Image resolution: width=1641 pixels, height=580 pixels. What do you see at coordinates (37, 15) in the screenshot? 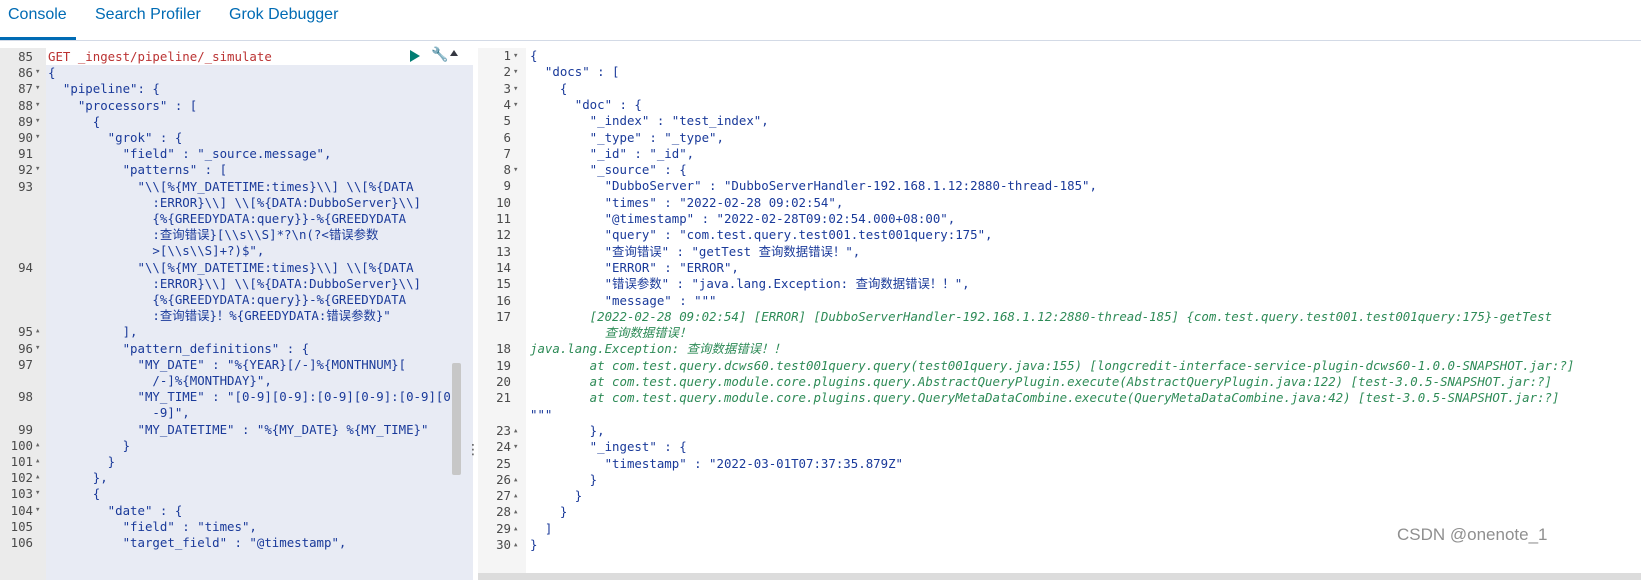
I see `tab-console: Console` at bounding box center [37, 15].